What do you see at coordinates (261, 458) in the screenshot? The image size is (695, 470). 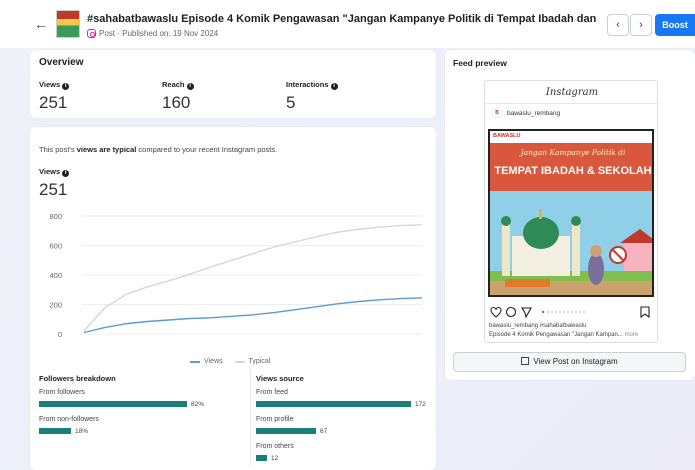 I see `source-others-bar` at bounding box center [261, 458].